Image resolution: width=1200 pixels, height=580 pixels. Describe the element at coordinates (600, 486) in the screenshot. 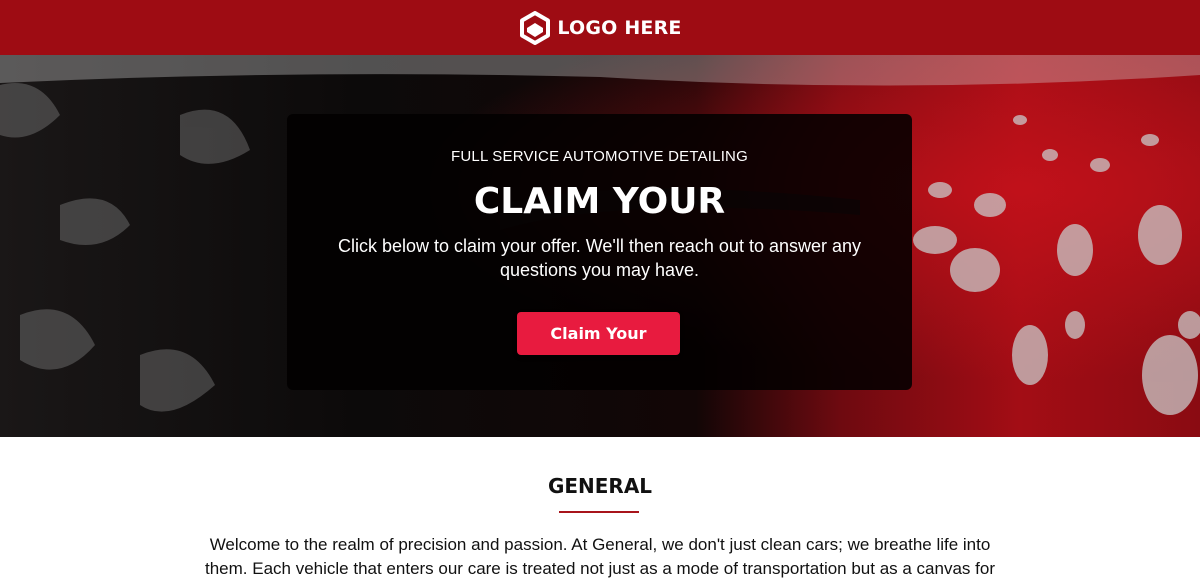

I see `section-title: GENERAL` at that location.